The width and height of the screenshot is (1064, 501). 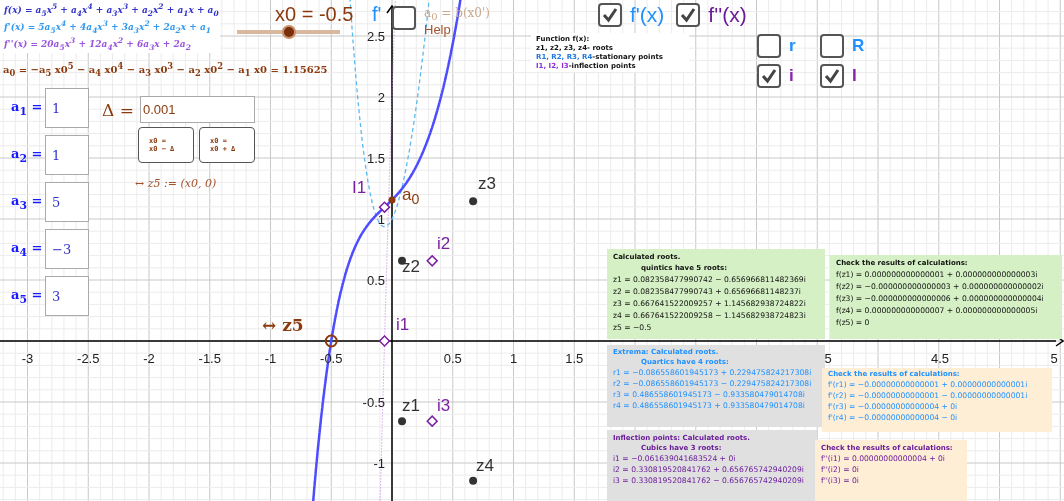 I want to click on delta-field: 0.001, so click(x=197, y=109).